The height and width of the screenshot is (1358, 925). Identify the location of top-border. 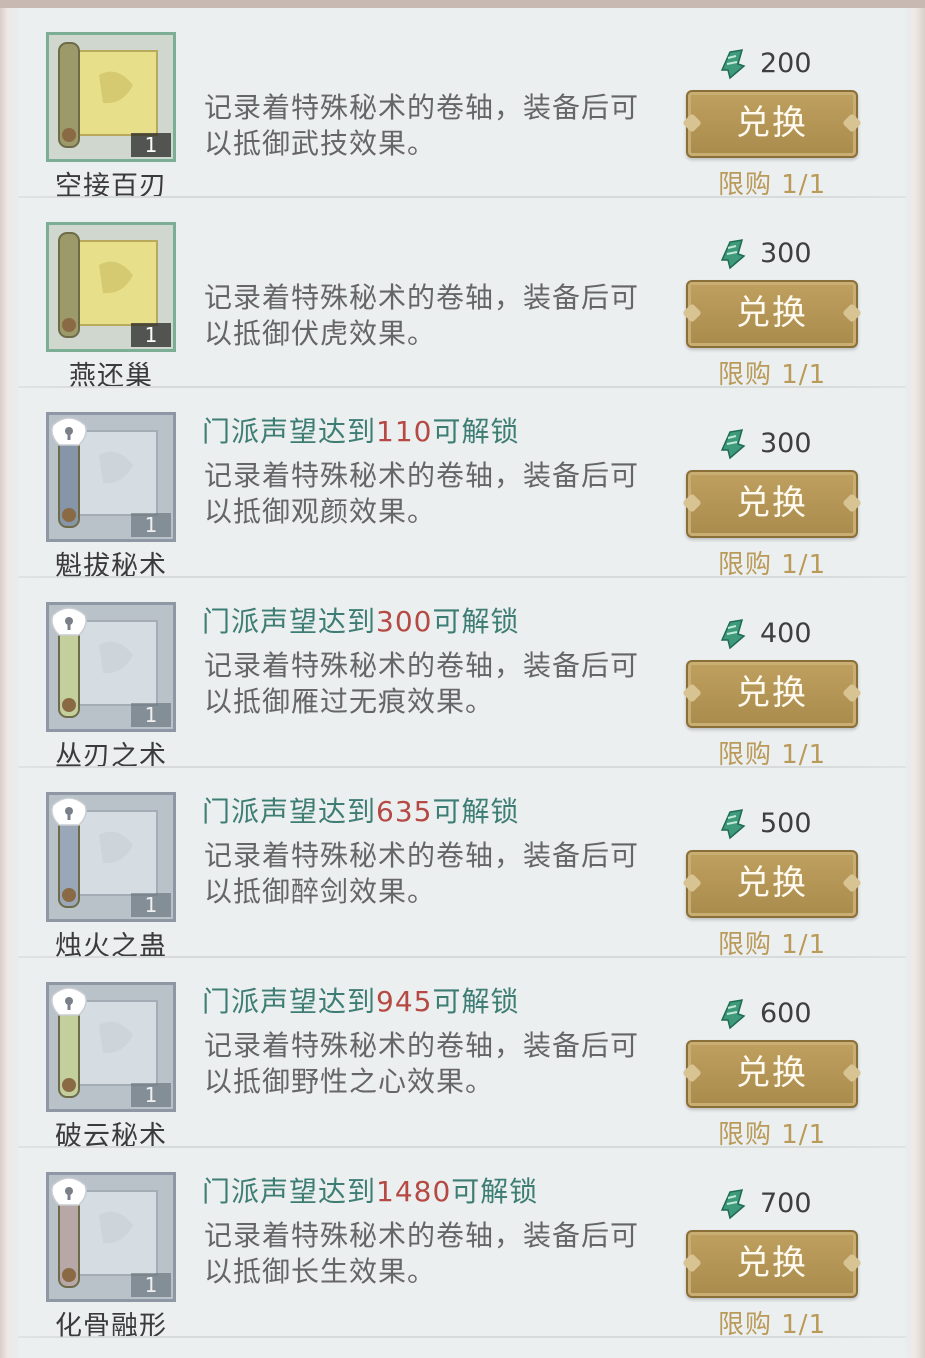
(462, 4).